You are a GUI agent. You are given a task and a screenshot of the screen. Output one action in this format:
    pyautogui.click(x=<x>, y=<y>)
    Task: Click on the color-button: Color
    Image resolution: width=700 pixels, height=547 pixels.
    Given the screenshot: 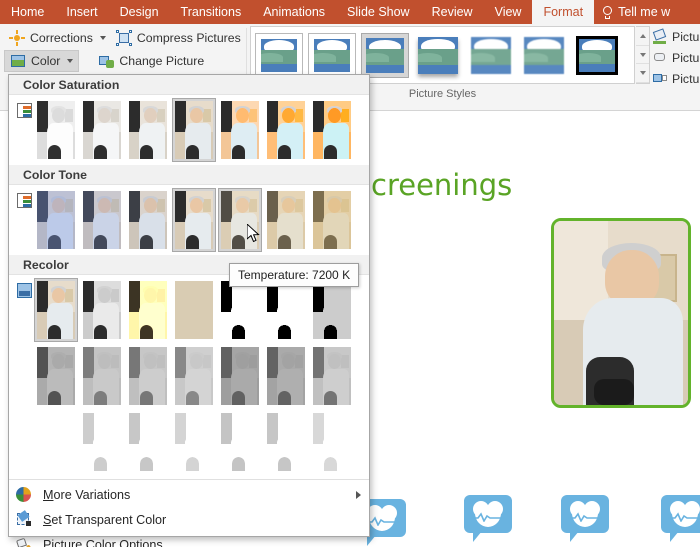 What is the action you would take?
    pyautogui.click(x=42, y=60)
    